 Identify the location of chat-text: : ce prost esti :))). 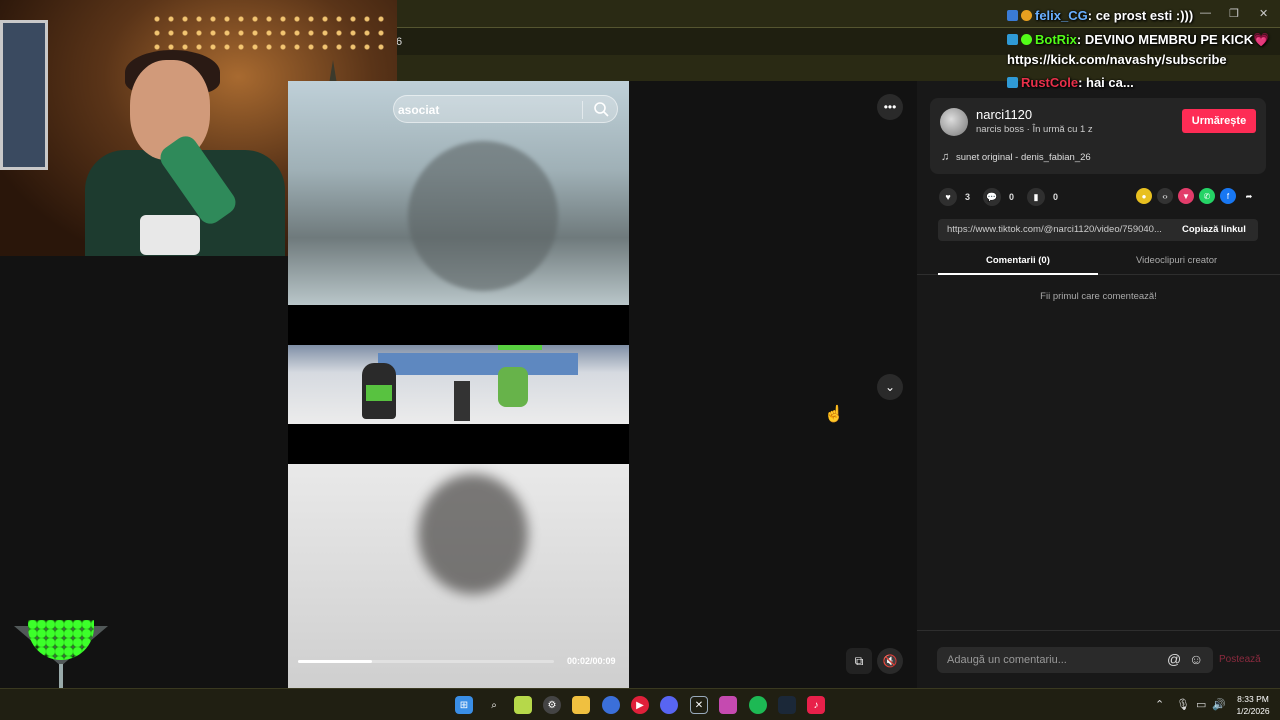
(1140, 15).